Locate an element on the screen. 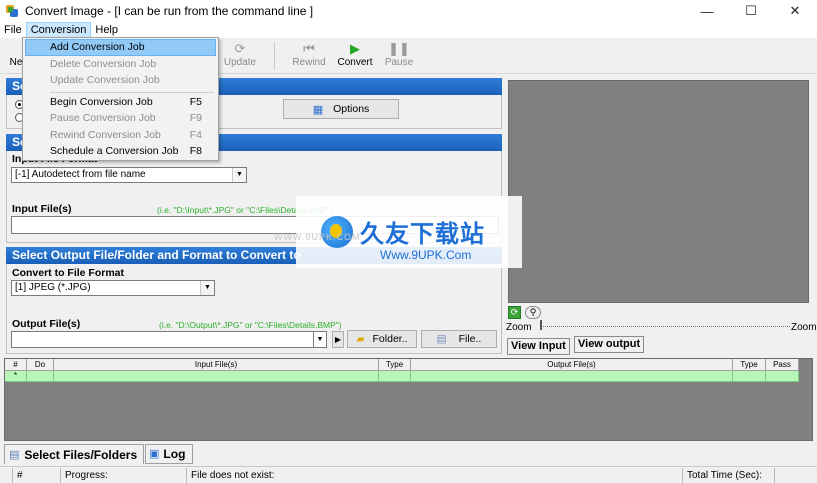  table-row: * is located at coordinates (402, 376).